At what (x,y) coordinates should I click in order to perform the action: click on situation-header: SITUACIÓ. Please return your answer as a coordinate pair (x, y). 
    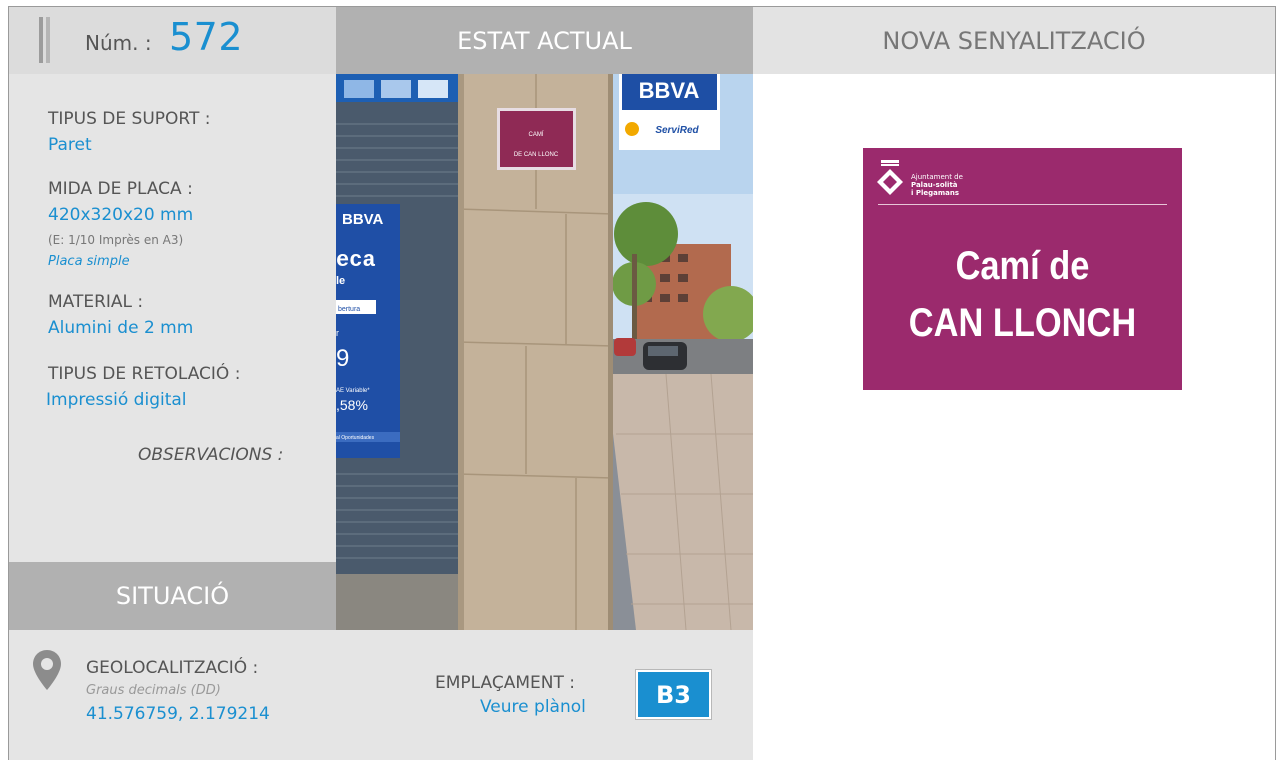
    Looking at the image, I should click on (172, 596).